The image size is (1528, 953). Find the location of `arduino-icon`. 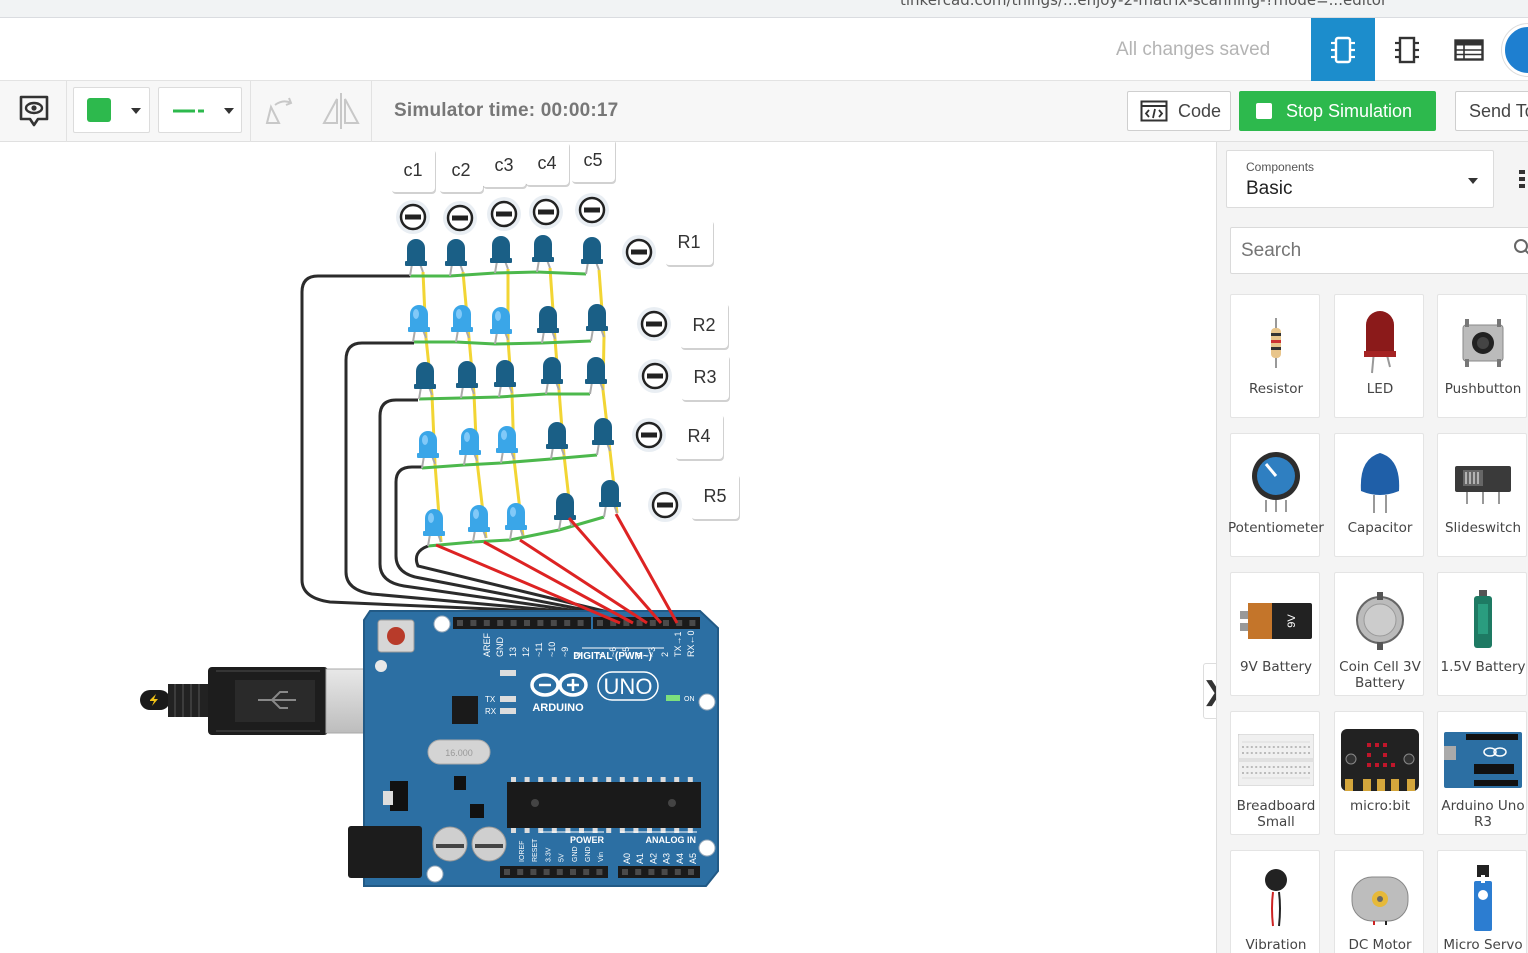

arduino-icon is located at coordinates (1483, 760).